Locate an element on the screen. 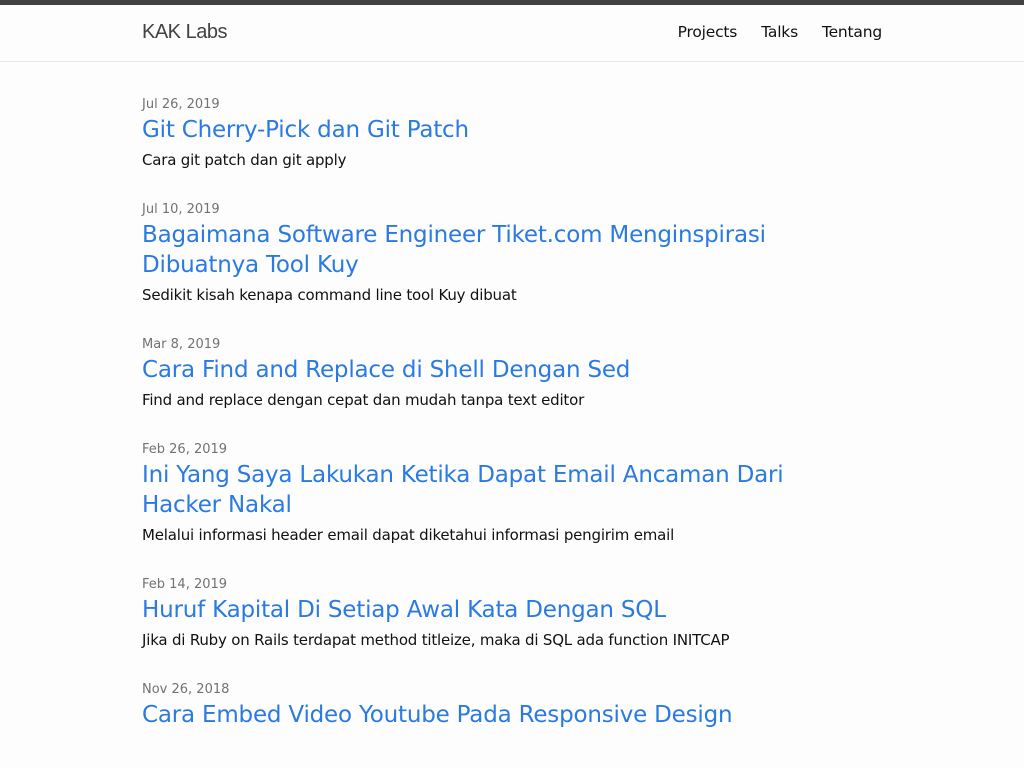  nav-link-talks: Talks is located at coordinates (779, 32).